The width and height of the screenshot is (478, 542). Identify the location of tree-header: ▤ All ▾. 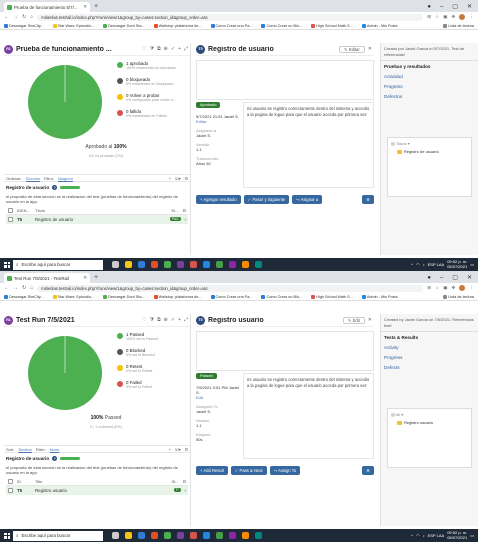
(429, 414).